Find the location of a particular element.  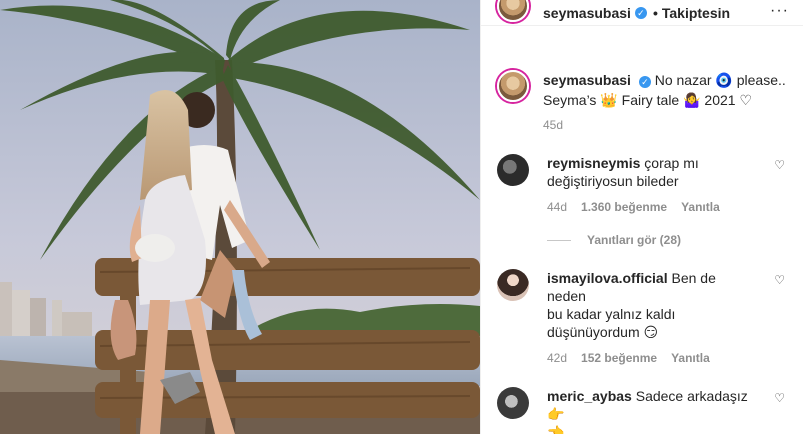

post-header: seymasubasi ✓ • Takiptesin ··· is located at coordinates (642, 13).